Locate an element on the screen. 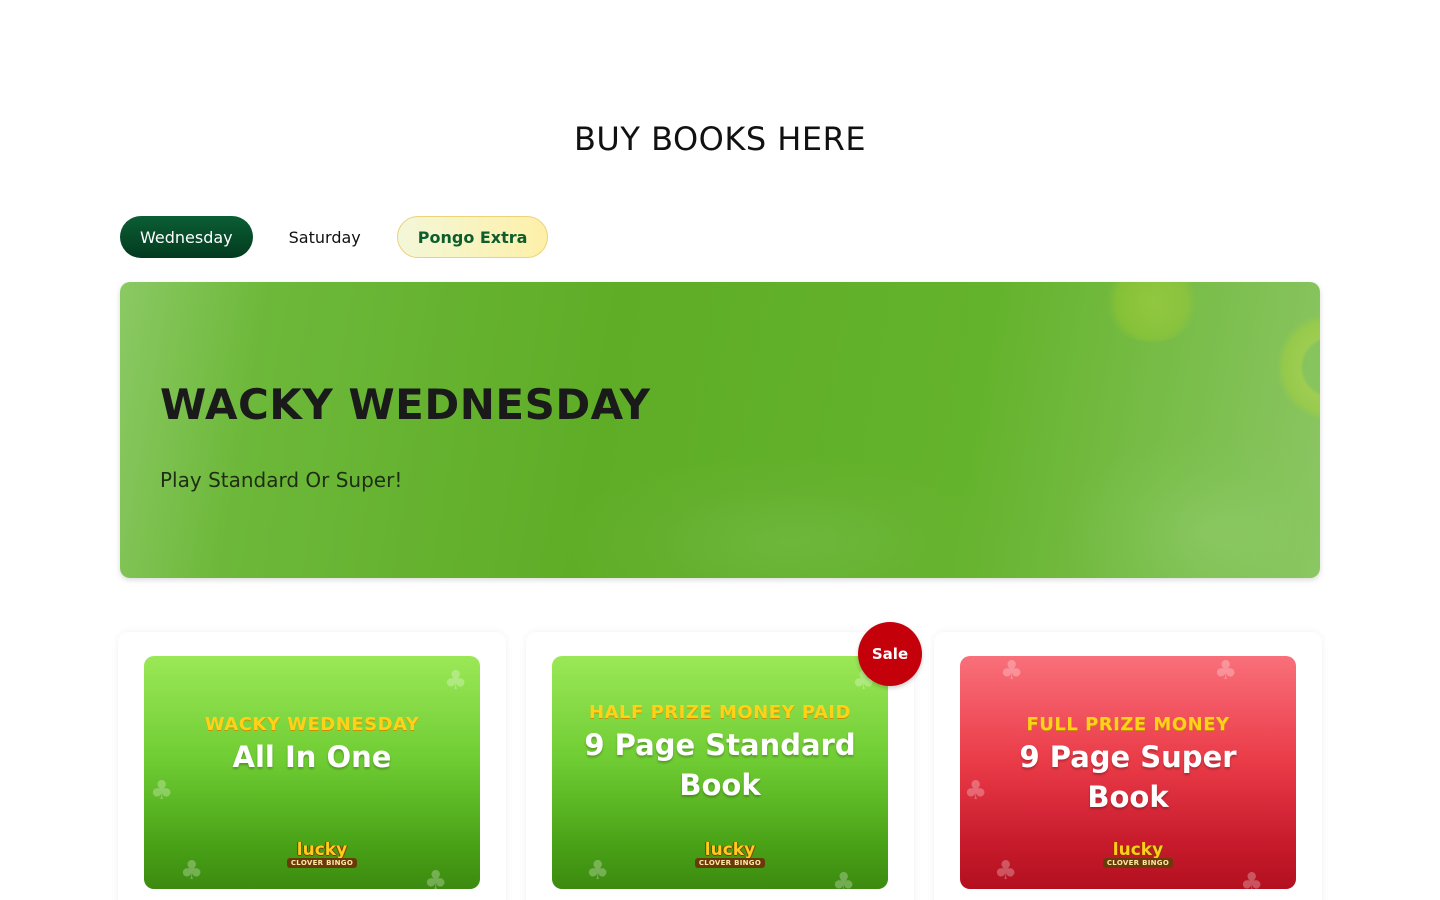 This screenshot has width=1440, height=900. book-card-heading: All In One is located at coordinates (312, 757).